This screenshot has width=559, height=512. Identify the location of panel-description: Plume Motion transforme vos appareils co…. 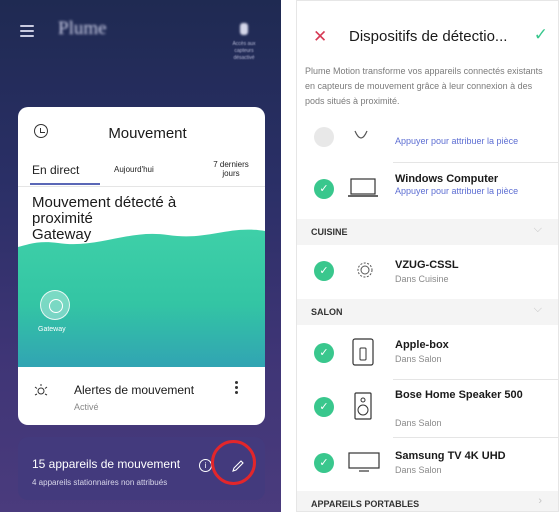
(424, 86).